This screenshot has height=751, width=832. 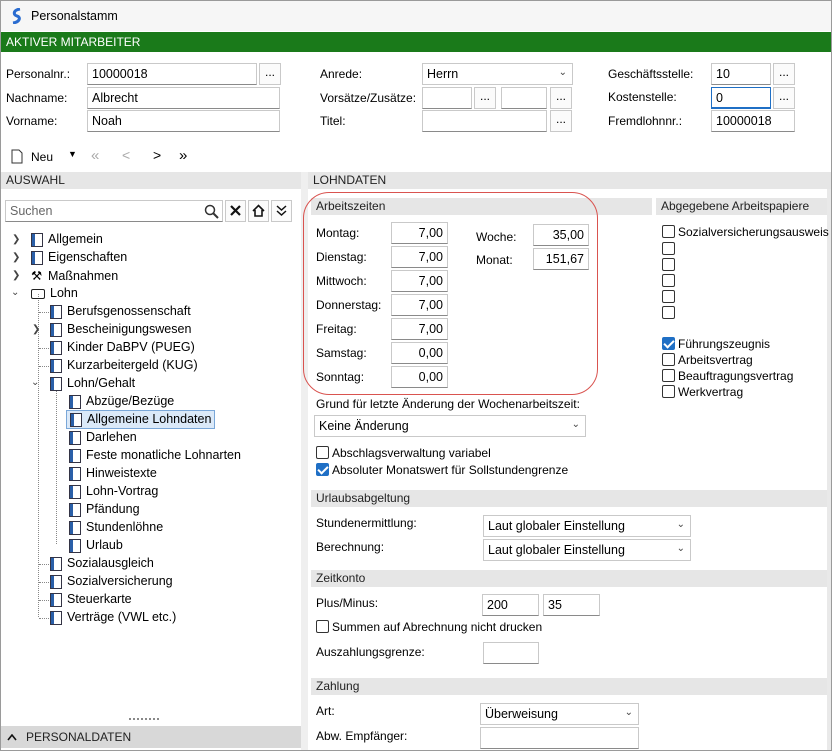 What do you see at coordinates (741, 74) in the screenshot?
I see `geschaeftsstelle-field: 10` at bounding box center [741, 74].